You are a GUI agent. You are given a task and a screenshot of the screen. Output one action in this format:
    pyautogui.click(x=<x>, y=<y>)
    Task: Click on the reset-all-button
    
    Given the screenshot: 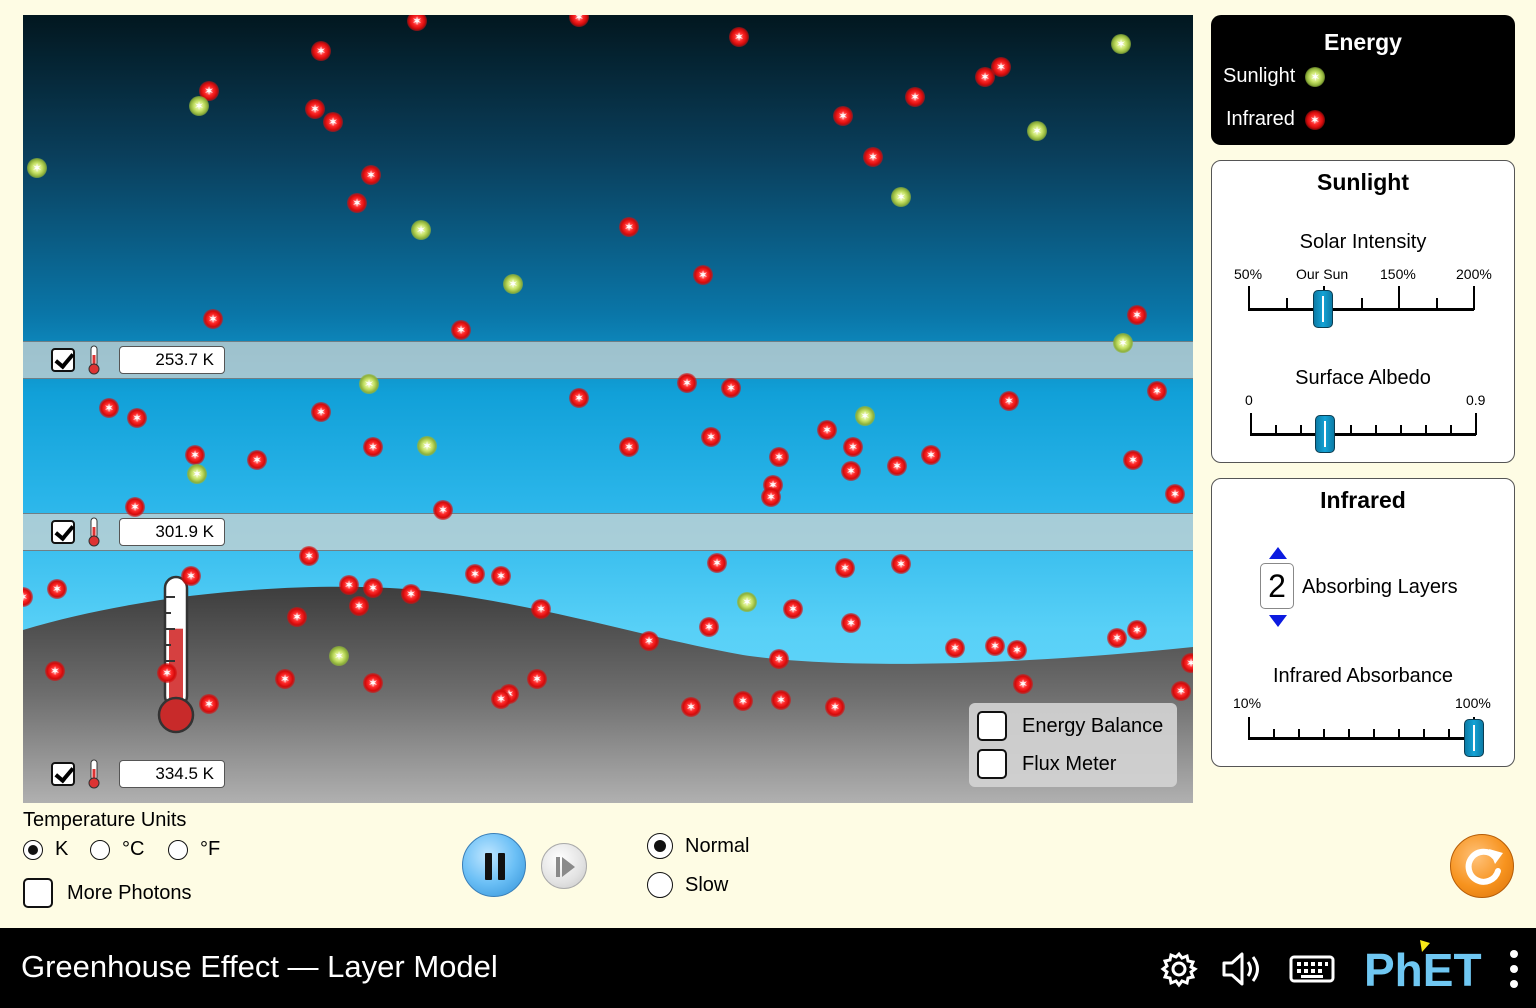 What is the action you would take?
    pyautogui.click(x=1482, y=866)
    